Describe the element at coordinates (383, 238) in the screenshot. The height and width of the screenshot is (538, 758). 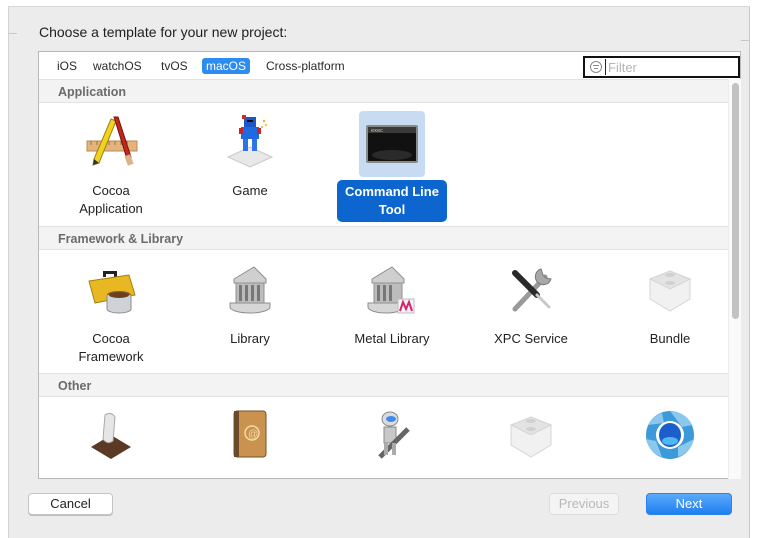
I see `section-header-framework-library: Framework & Library` at that location.